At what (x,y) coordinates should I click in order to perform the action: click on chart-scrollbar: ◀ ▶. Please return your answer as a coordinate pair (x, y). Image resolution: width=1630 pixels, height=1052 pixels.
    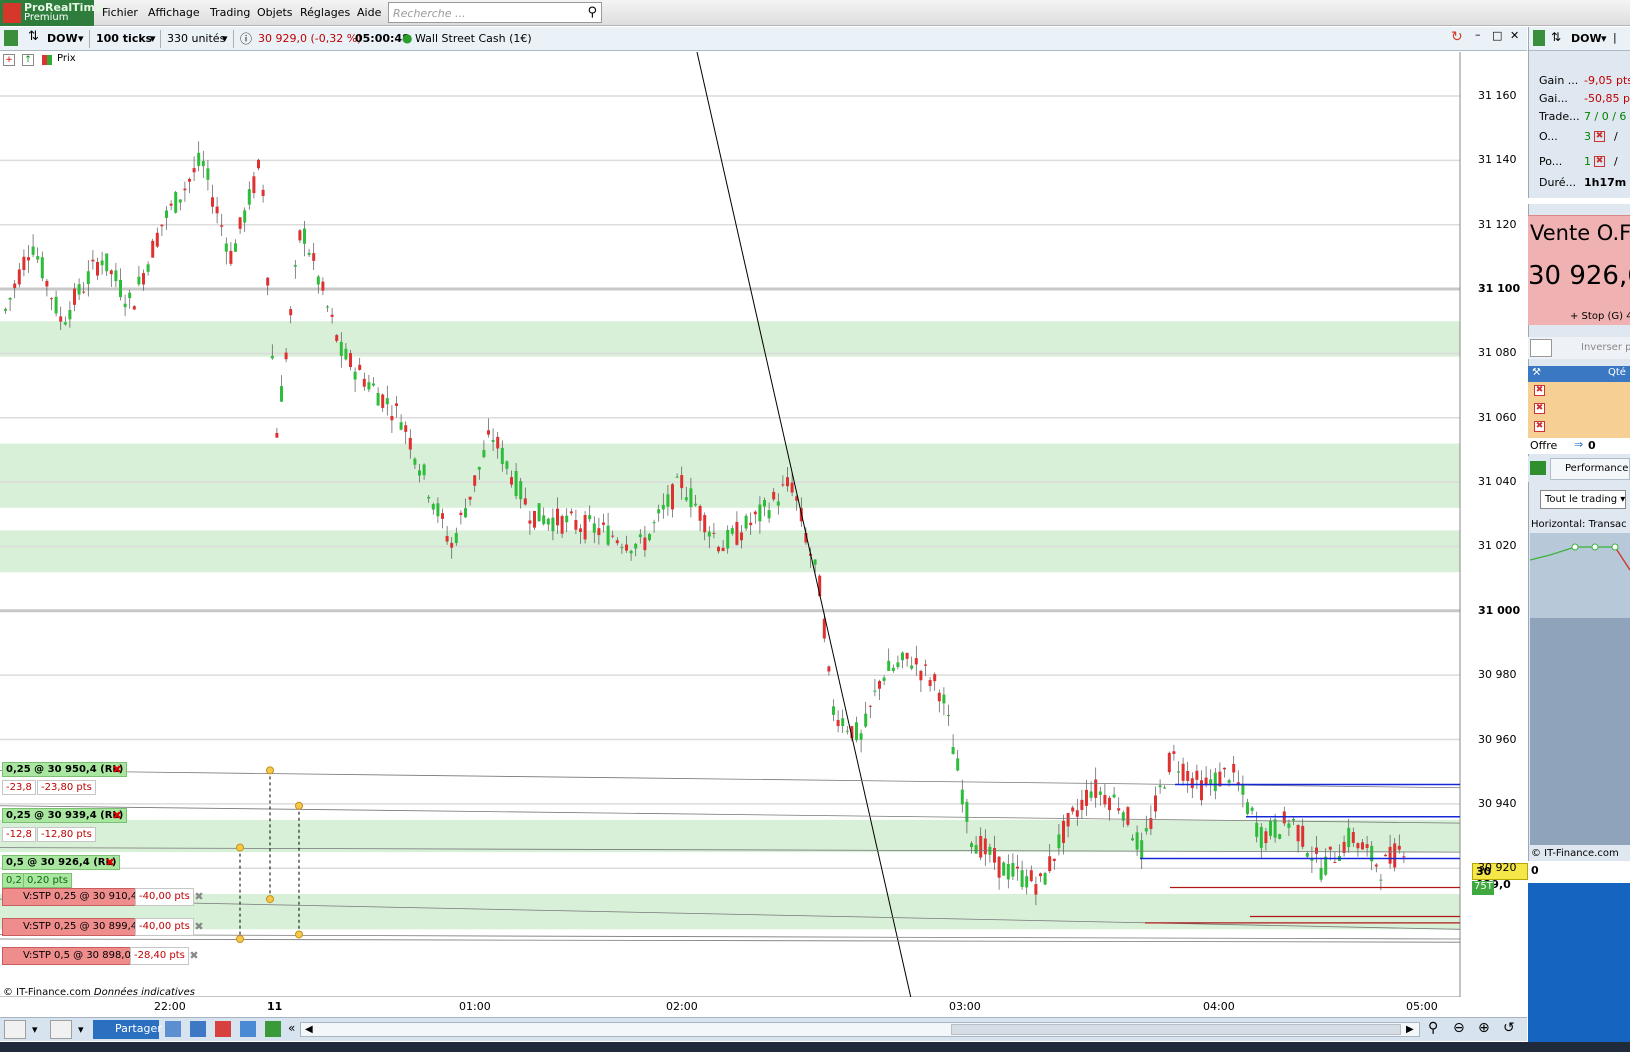
    Looking at the image, I should click on (860, 1029).